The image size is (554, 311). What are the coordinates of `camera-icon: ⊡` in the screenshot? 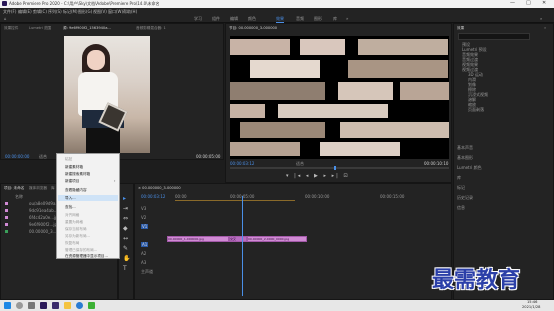 It's located at (346, 176).